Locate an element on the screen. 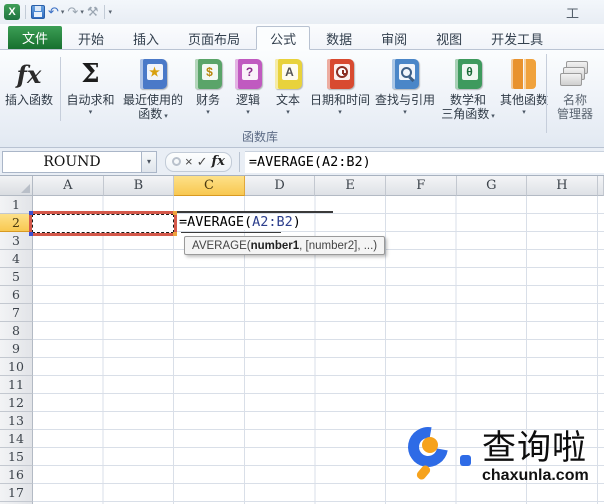 This screenshot has width=604, height=504. formula-input: =AVERAGE(A2:B2) is located at coordinates (424, 161).